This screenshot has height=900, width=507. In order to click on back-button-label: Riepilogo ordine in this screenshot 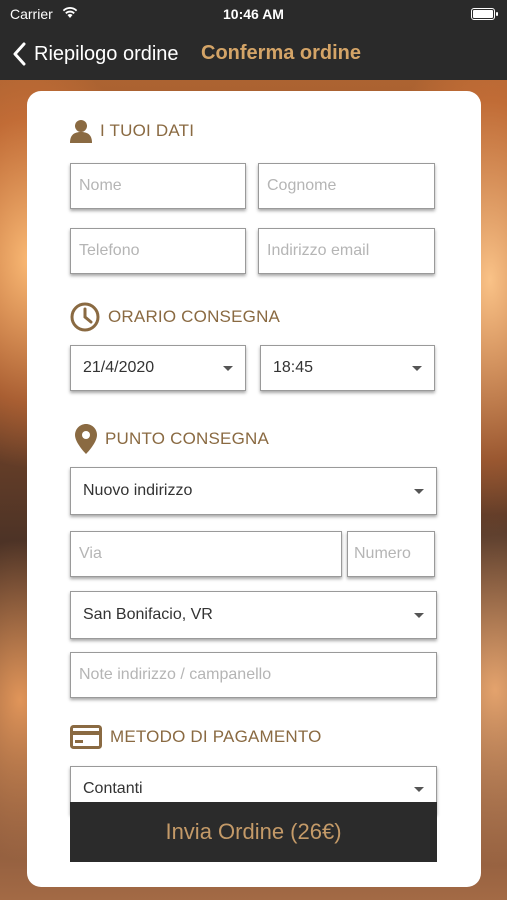, I will do `click(106, 53)`.